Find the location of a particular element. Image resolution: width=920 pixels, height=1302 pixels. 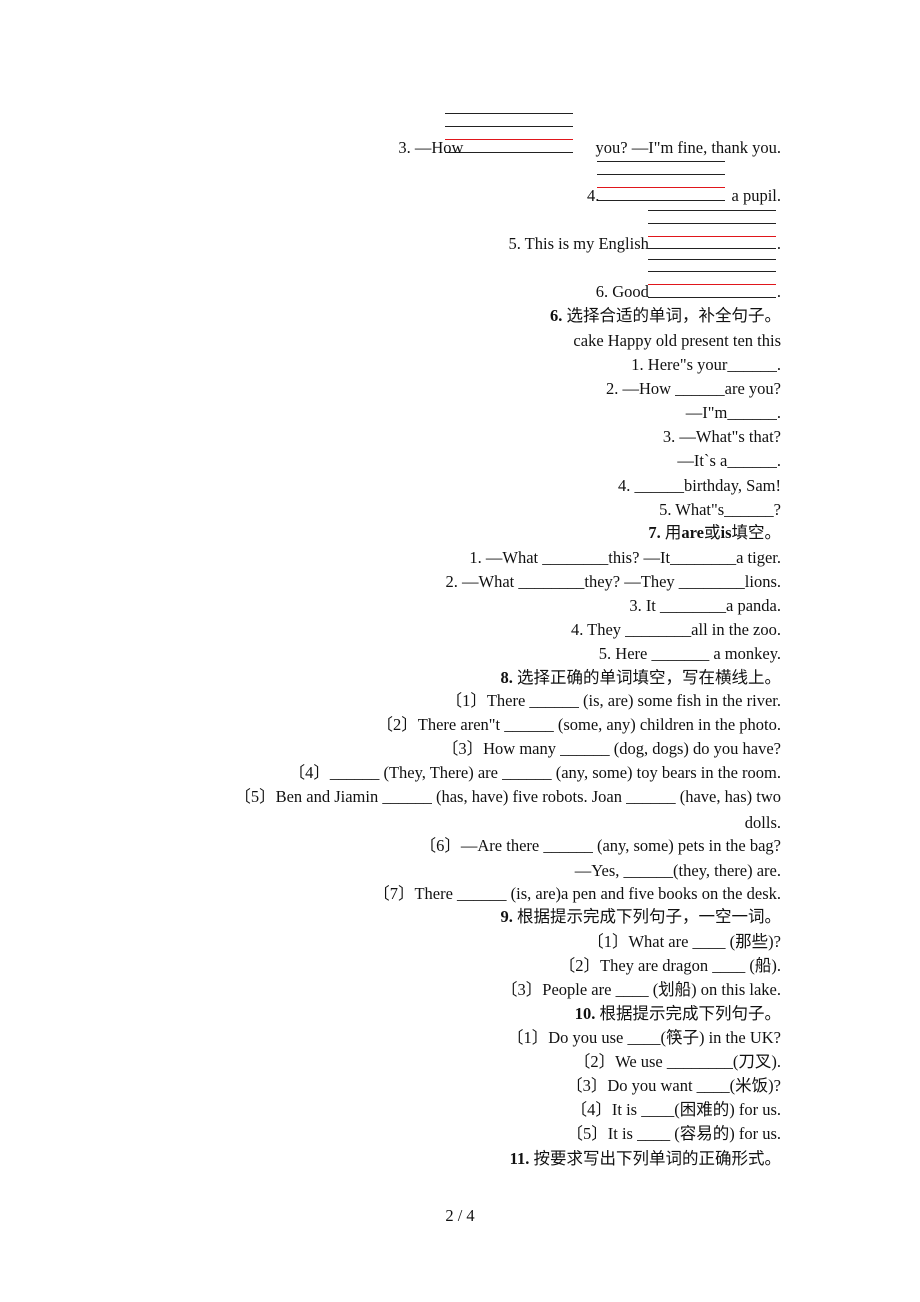

exercise-line: 〔1〕What are ____ (那些)? is located at coordinates (684, 941).